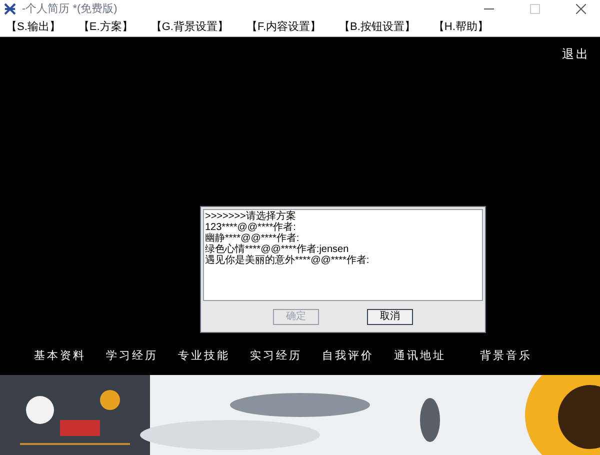  I want to click on nav-button: 实习经历, so click(276, 356).